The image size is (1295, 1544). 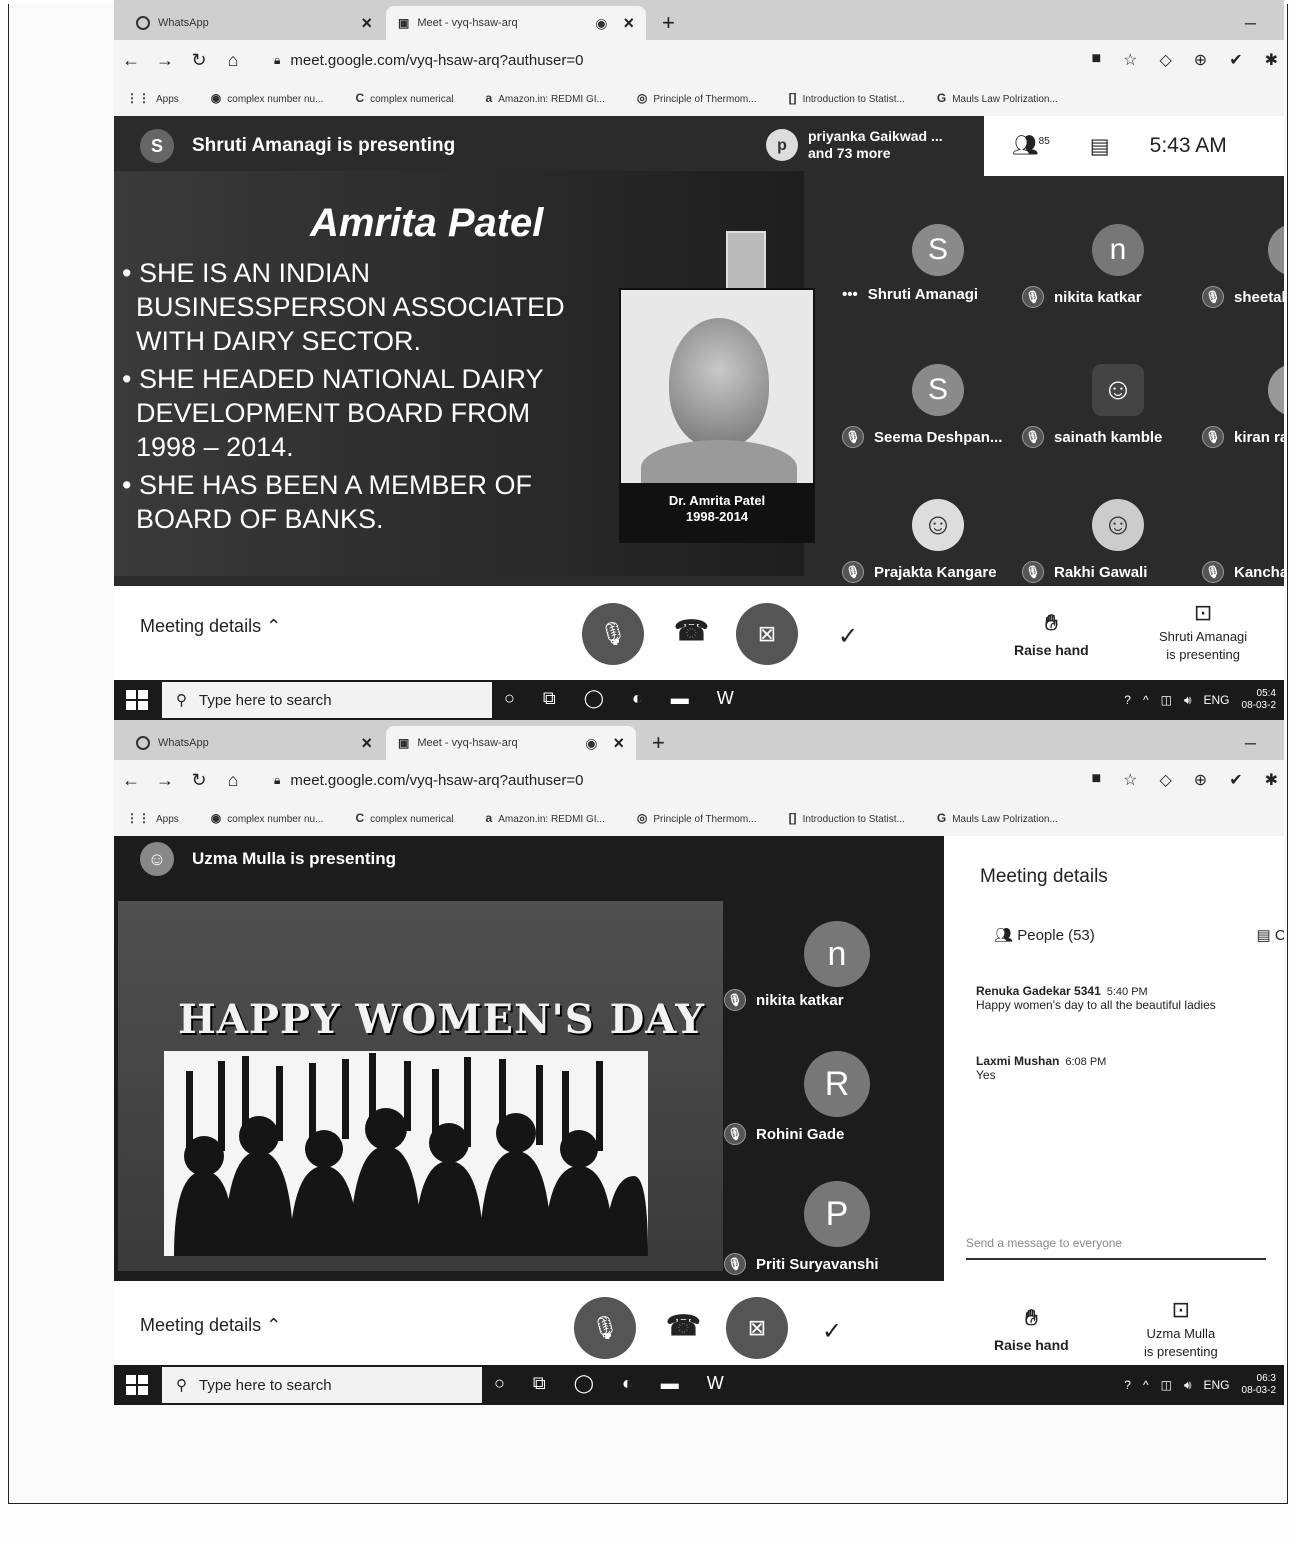 What do you see at coordinates (1235, 60) in the screenshot?
I see `check-icon: ✔` at bounding box center [1235, 60].